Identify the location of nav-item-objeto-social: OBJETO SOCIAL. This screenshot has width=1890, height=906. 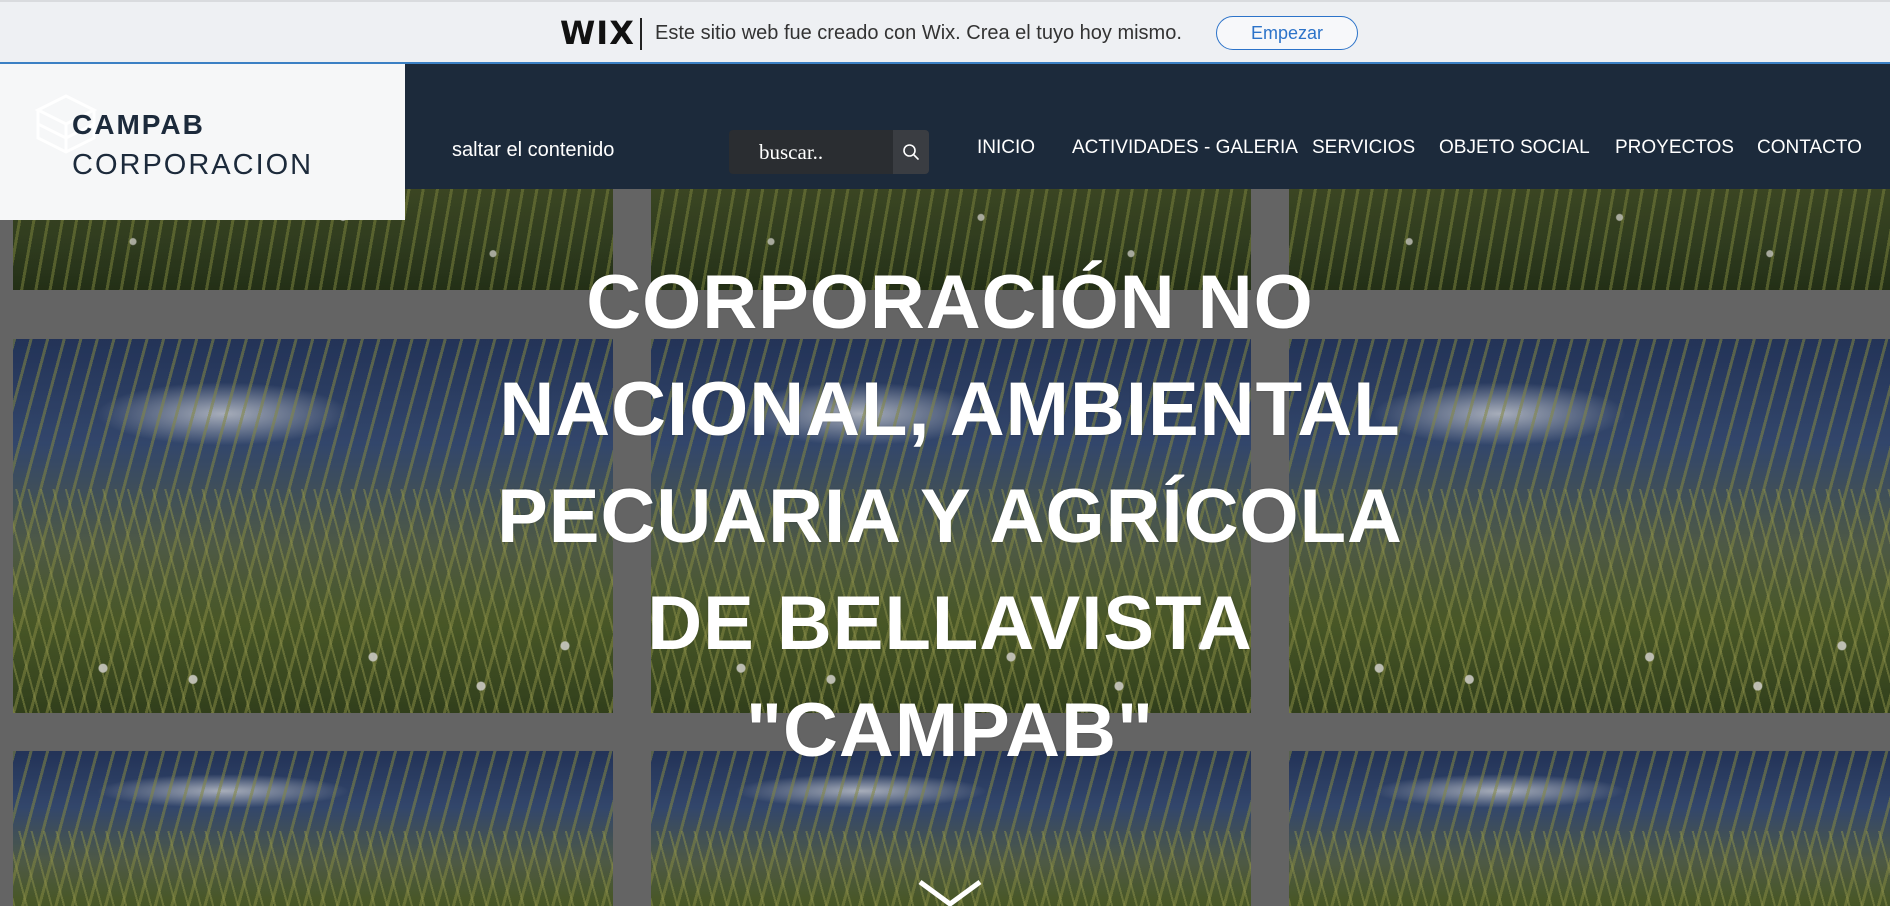
(1514, 148).